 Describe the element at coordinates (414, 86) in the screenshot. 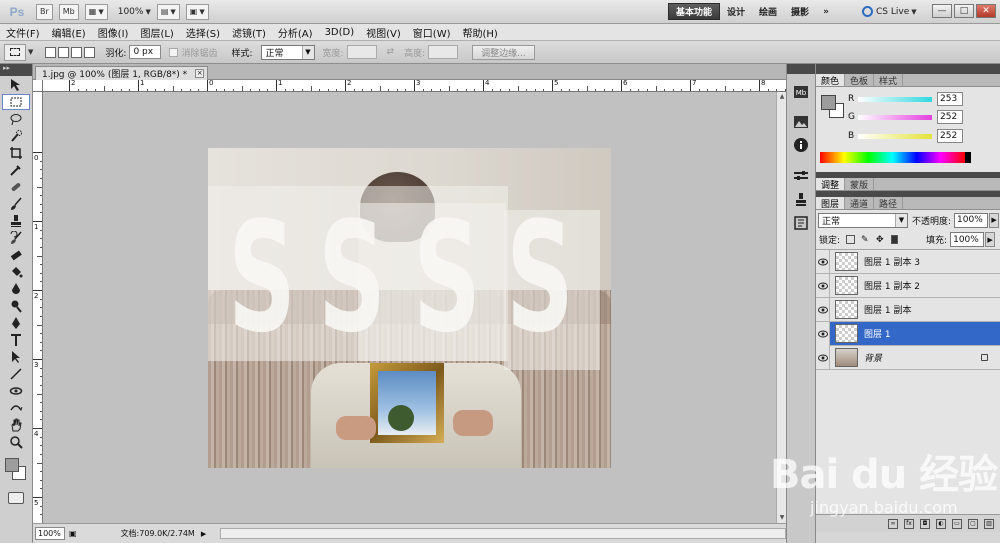

I see `horizontal-ruler: 2 1 0 1 2 3 4 5 6 7 8` at that location.